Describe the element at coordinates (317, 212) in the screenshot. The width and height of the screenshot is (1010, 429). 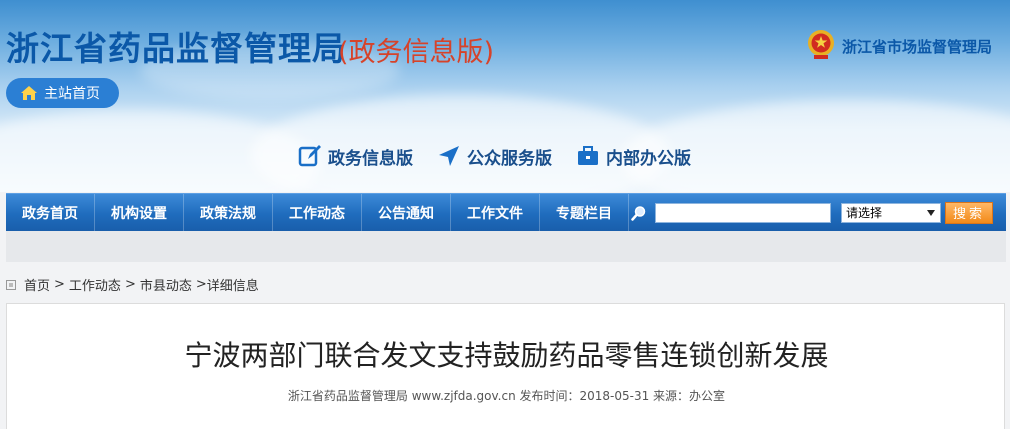
I see `nav-item-work-news: 工作动态` at that location.